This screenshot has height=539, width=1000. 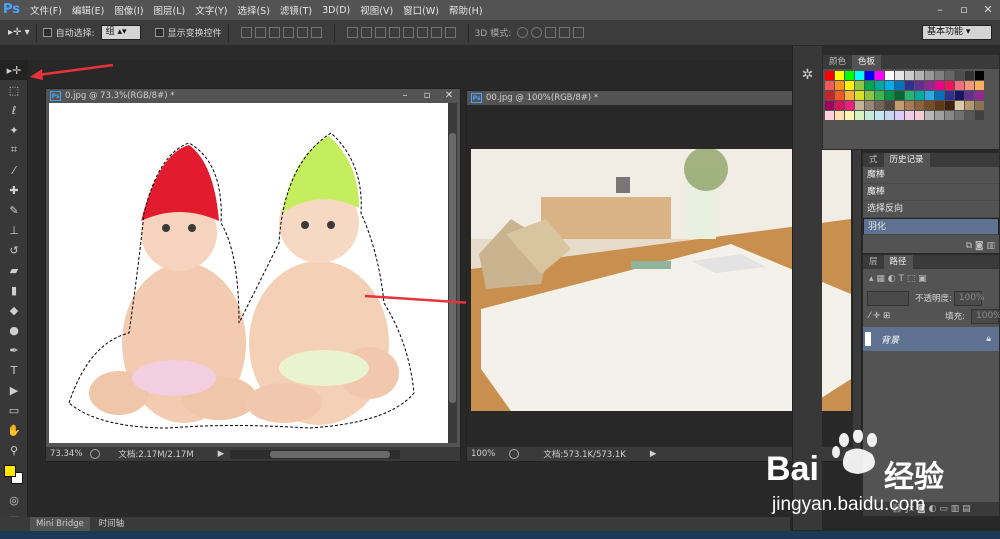 I want to click on doc-maximize-icon: ▫, so click(x=427, y=96).